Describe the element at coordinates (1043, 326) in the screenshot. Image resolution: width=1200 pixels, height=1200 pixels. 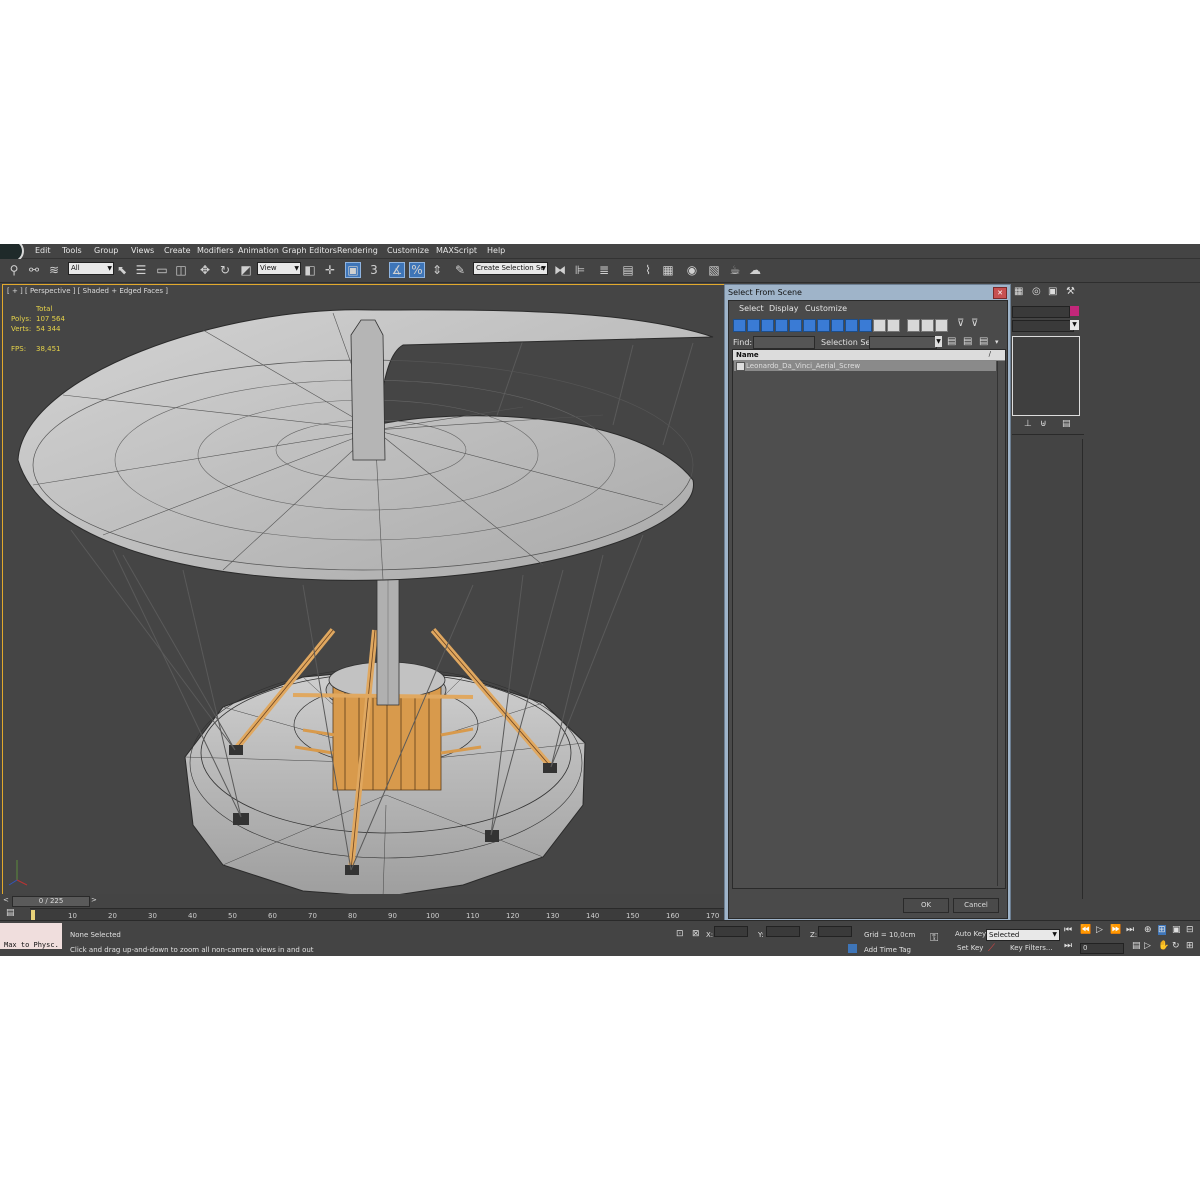
I see `modifier-list-dropdown` at that location.